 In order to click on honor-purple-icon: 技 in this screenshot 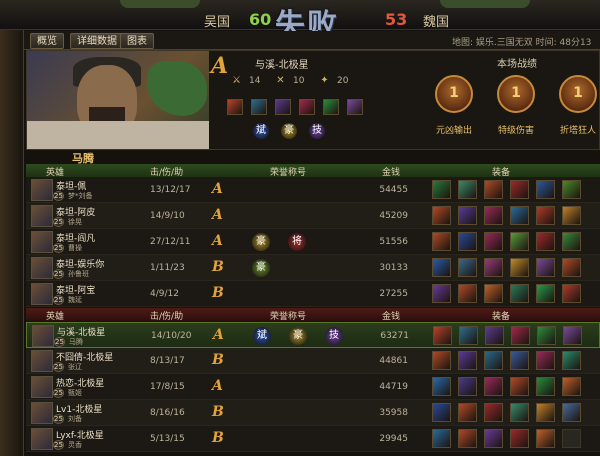, I will do `click(317, 131)`.